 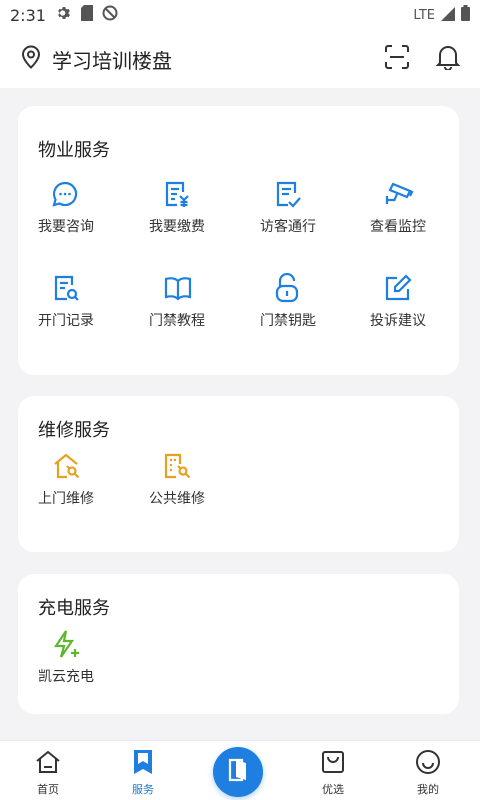 I want to click on bell-icon, so click(x=448, y=59).